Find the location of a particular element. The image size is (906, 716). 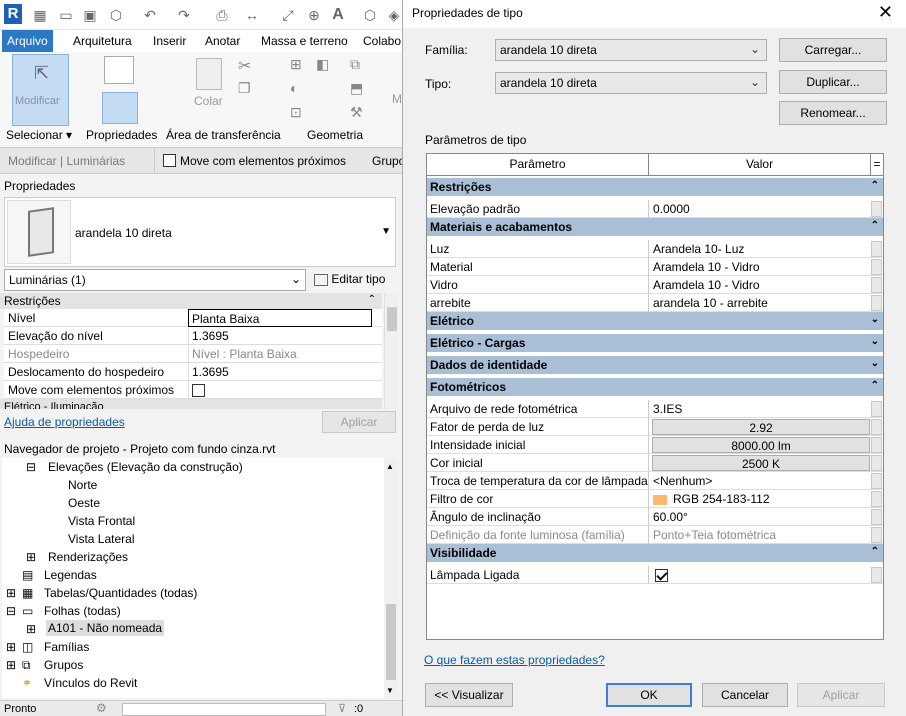

type-properties-icon is located at coordinates (119, 70).